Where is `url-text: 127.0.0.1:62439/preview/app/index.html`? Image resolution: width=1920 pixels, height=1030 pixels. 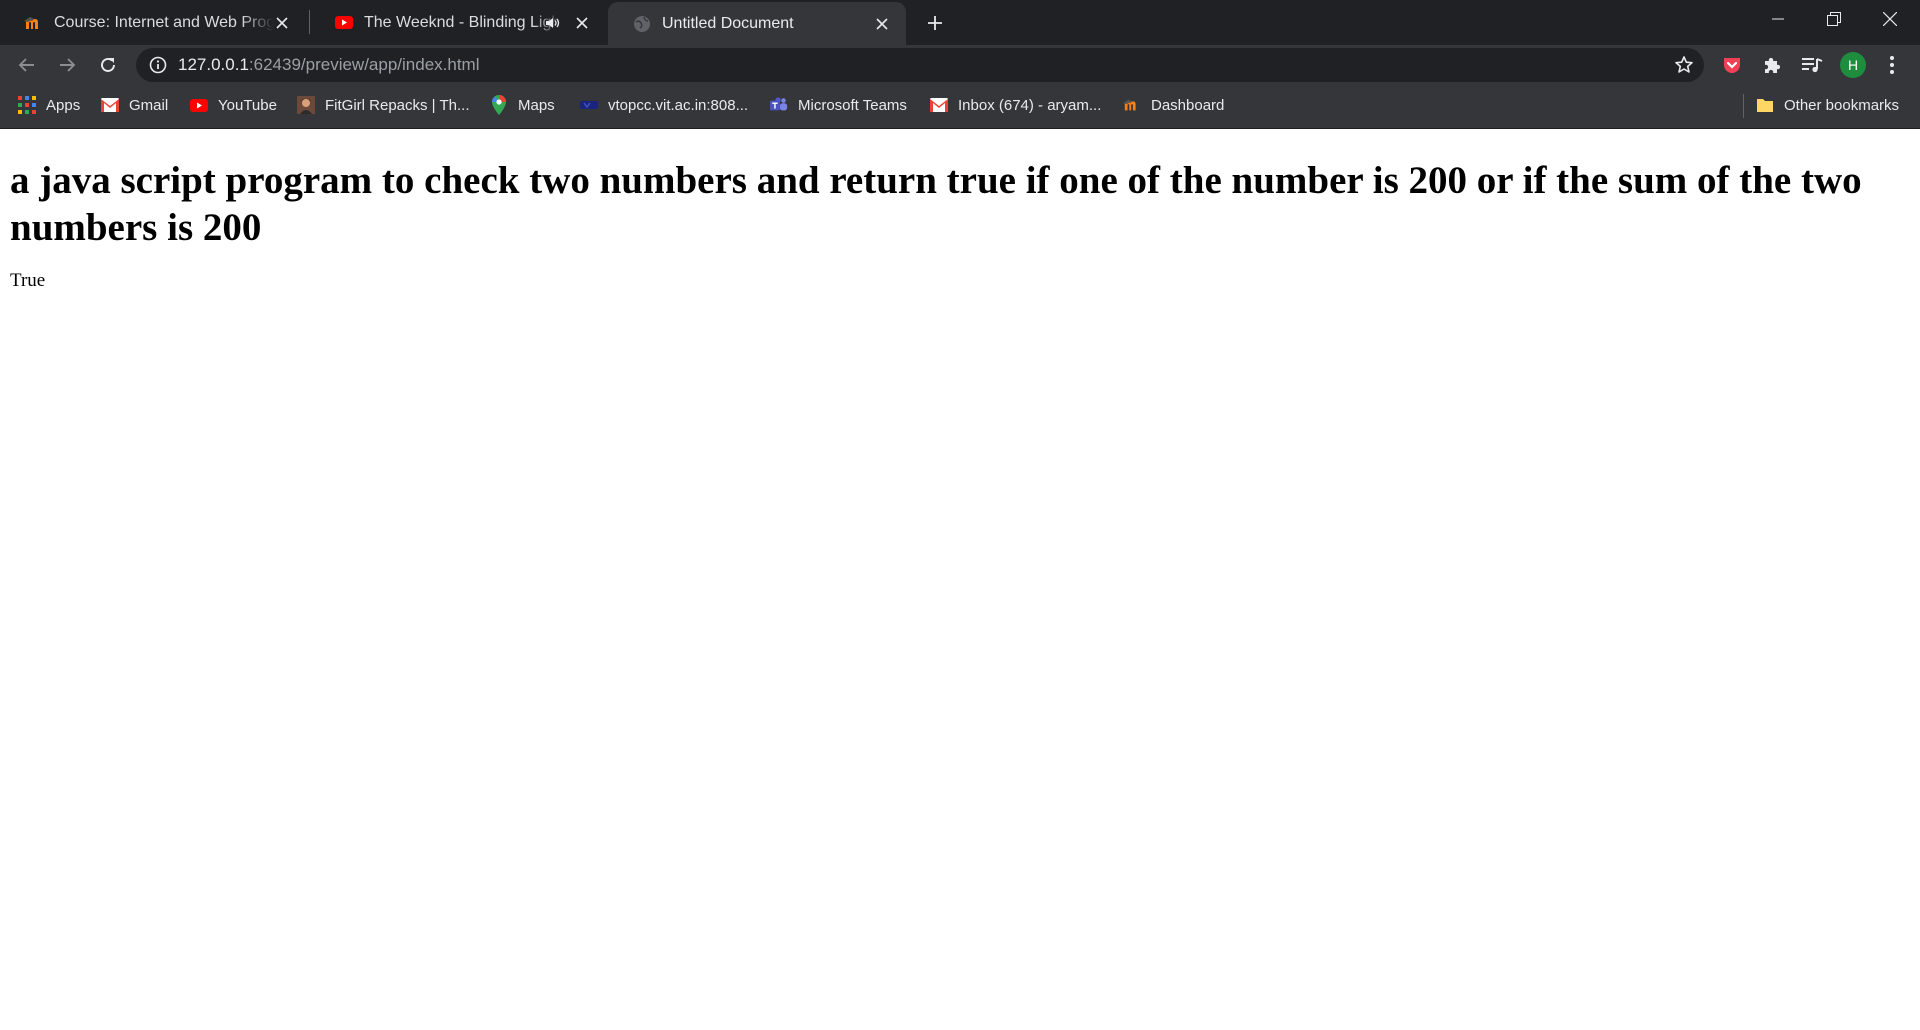
url-text: 127.0.0.1:62439/preview/app/index.html is located at coordinates (329, 65).